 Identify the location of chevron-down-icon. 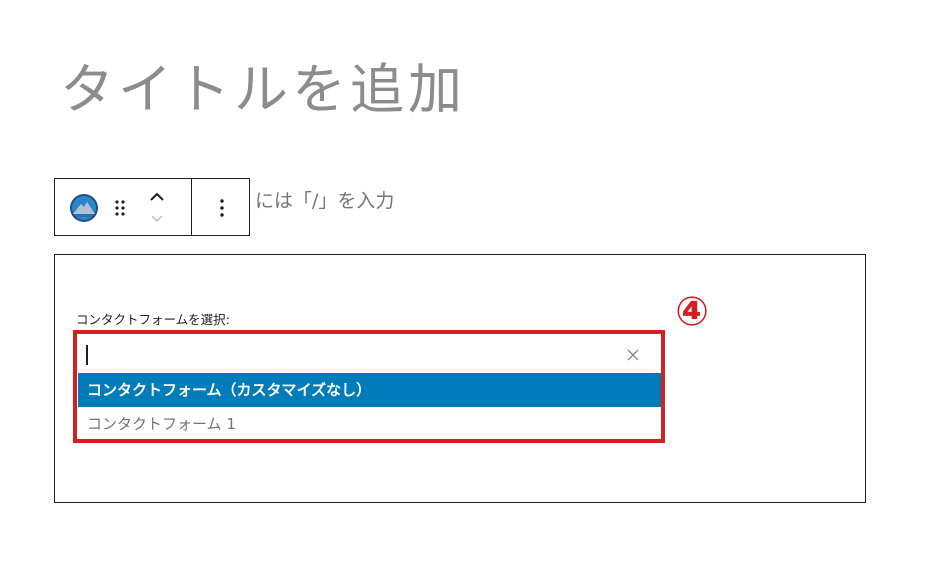
(157, 219).